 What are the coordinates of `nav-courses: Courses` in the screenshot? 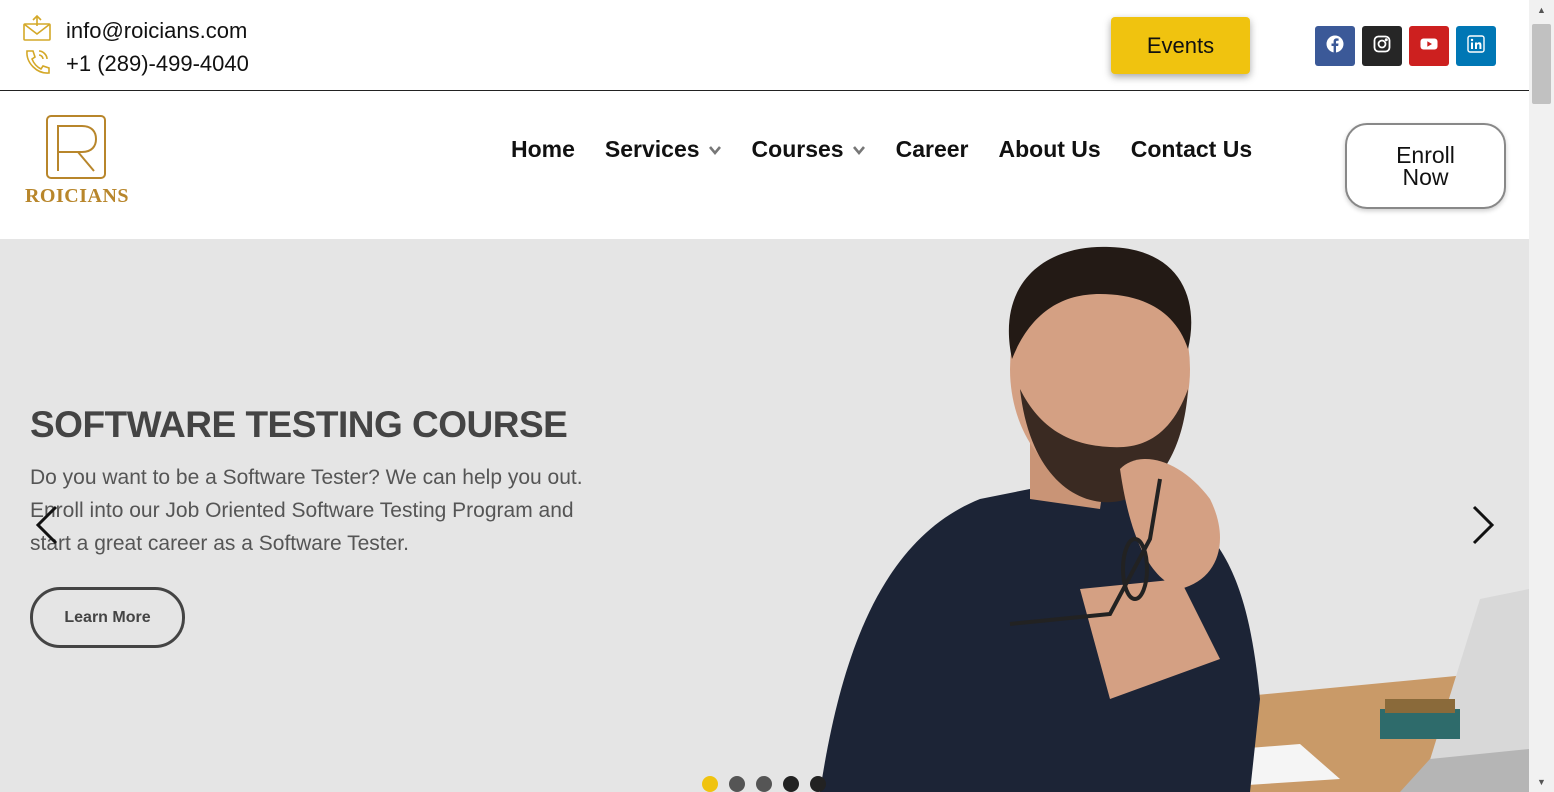 It's located at (809, 149).